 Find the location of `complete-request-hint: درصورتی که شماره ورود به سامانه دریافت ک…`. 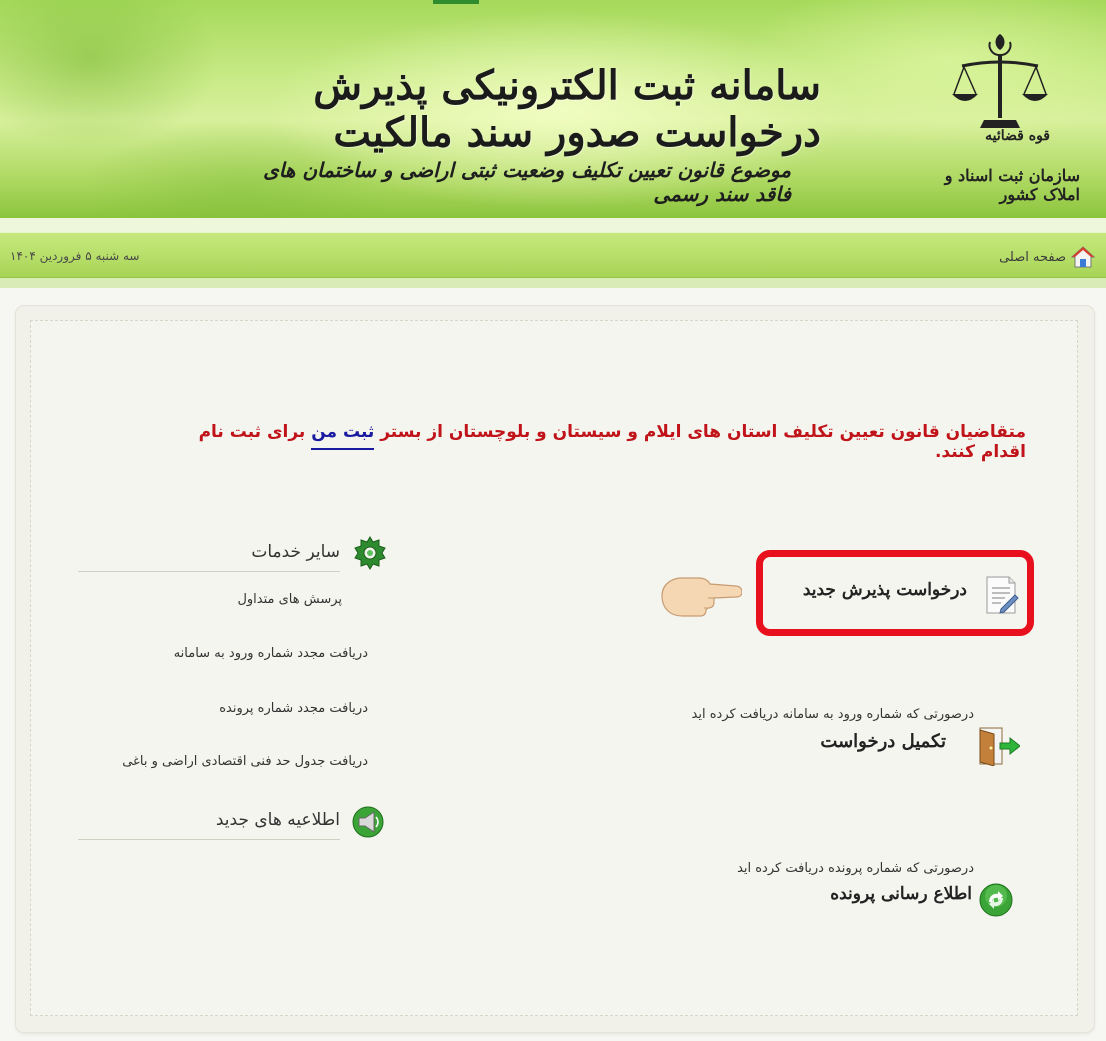

complete-request-hint: درصورتی که شماره ورود به سامانه دریافت ک… is located at coordinates (832, 714).